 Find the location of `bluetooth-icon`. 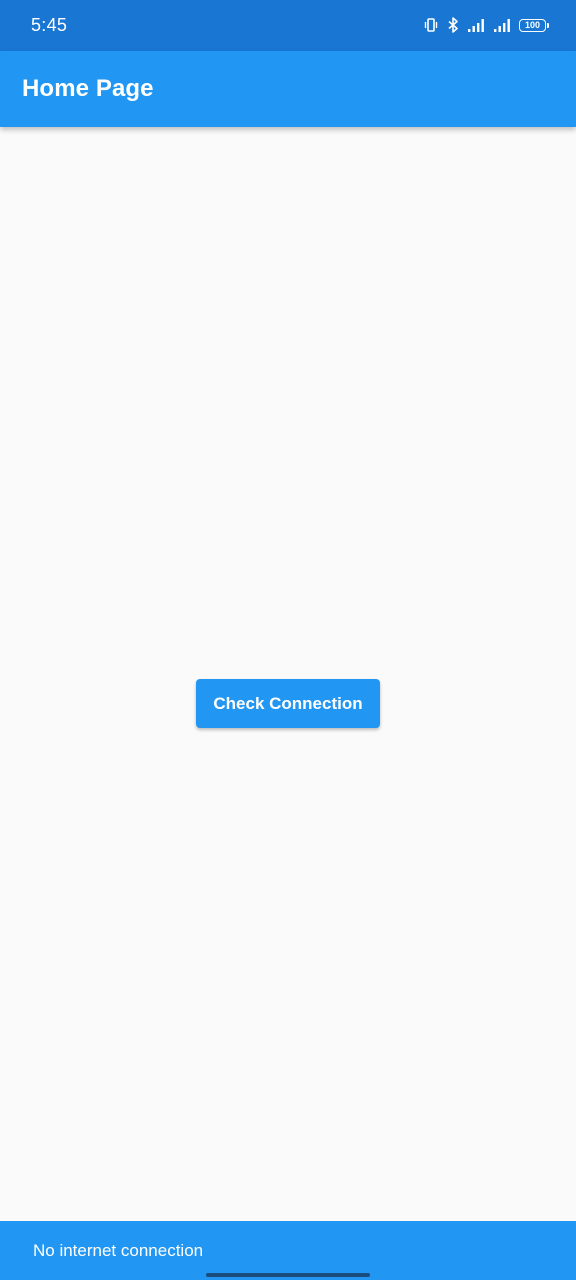

bluetooth-icon is located at coordinates (453, 25).